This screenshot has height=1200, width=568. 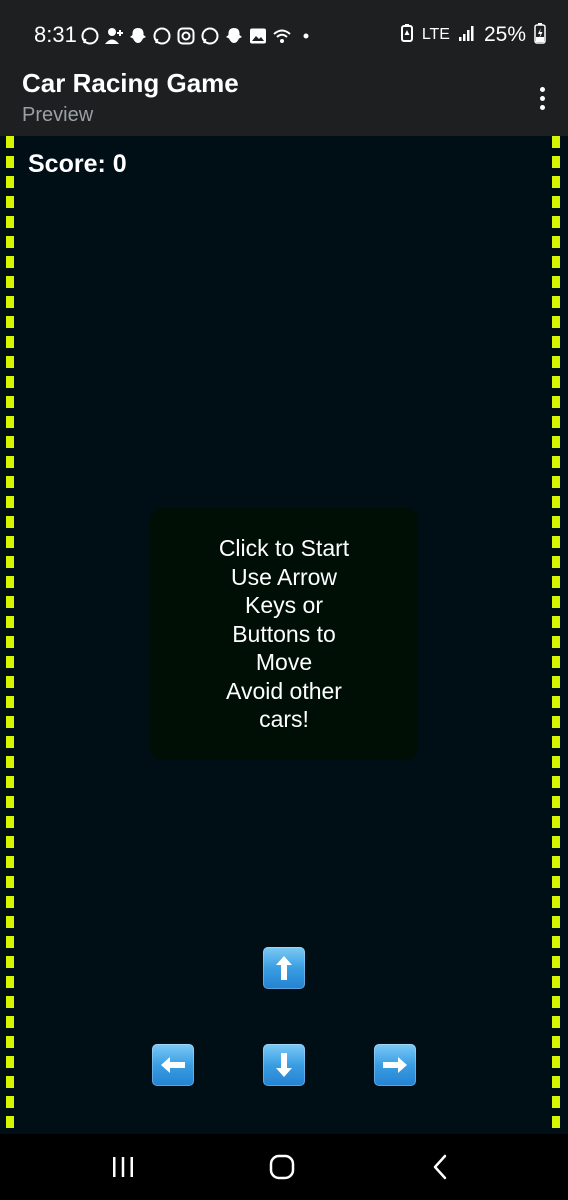 I want to click on left-arrow-button, so click(x=173, y=1065).